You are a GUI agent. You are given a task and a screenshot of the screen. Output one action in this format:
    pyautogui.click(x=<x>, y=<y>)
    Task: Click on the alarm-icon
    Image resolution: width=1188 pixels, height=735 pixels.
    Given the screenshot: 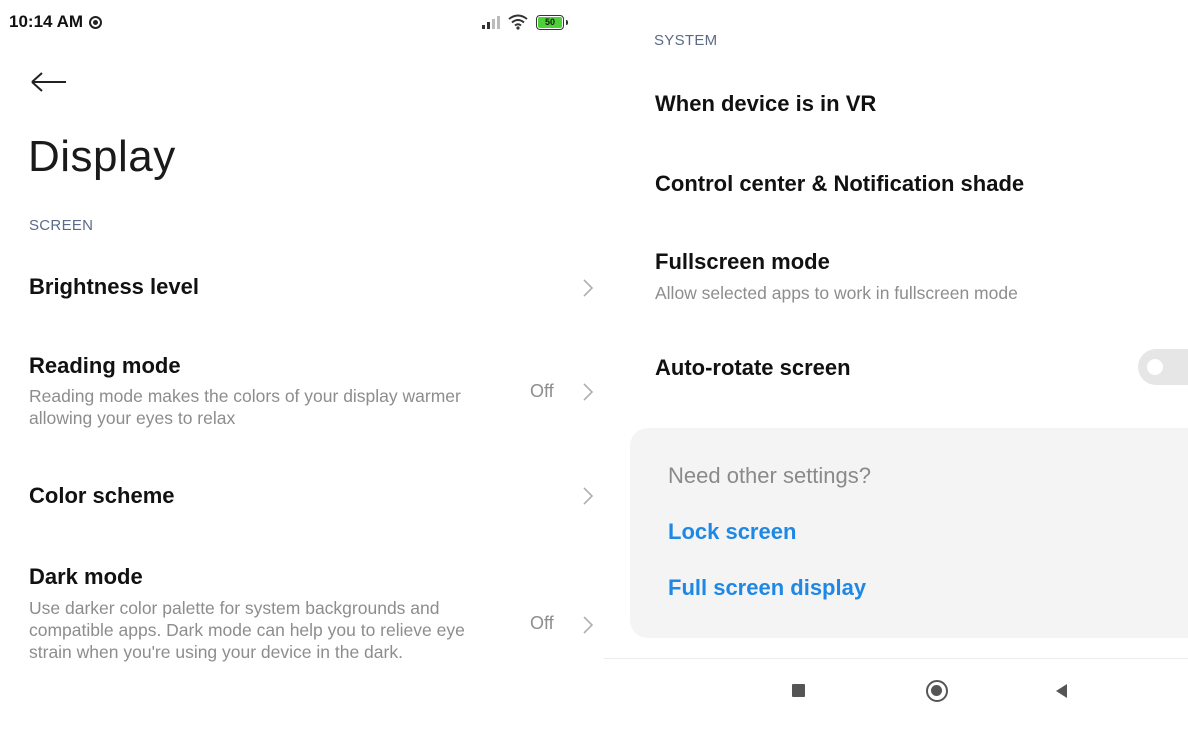 What is the action you would take?
    pyautogui.click(x=96, y=22)
    